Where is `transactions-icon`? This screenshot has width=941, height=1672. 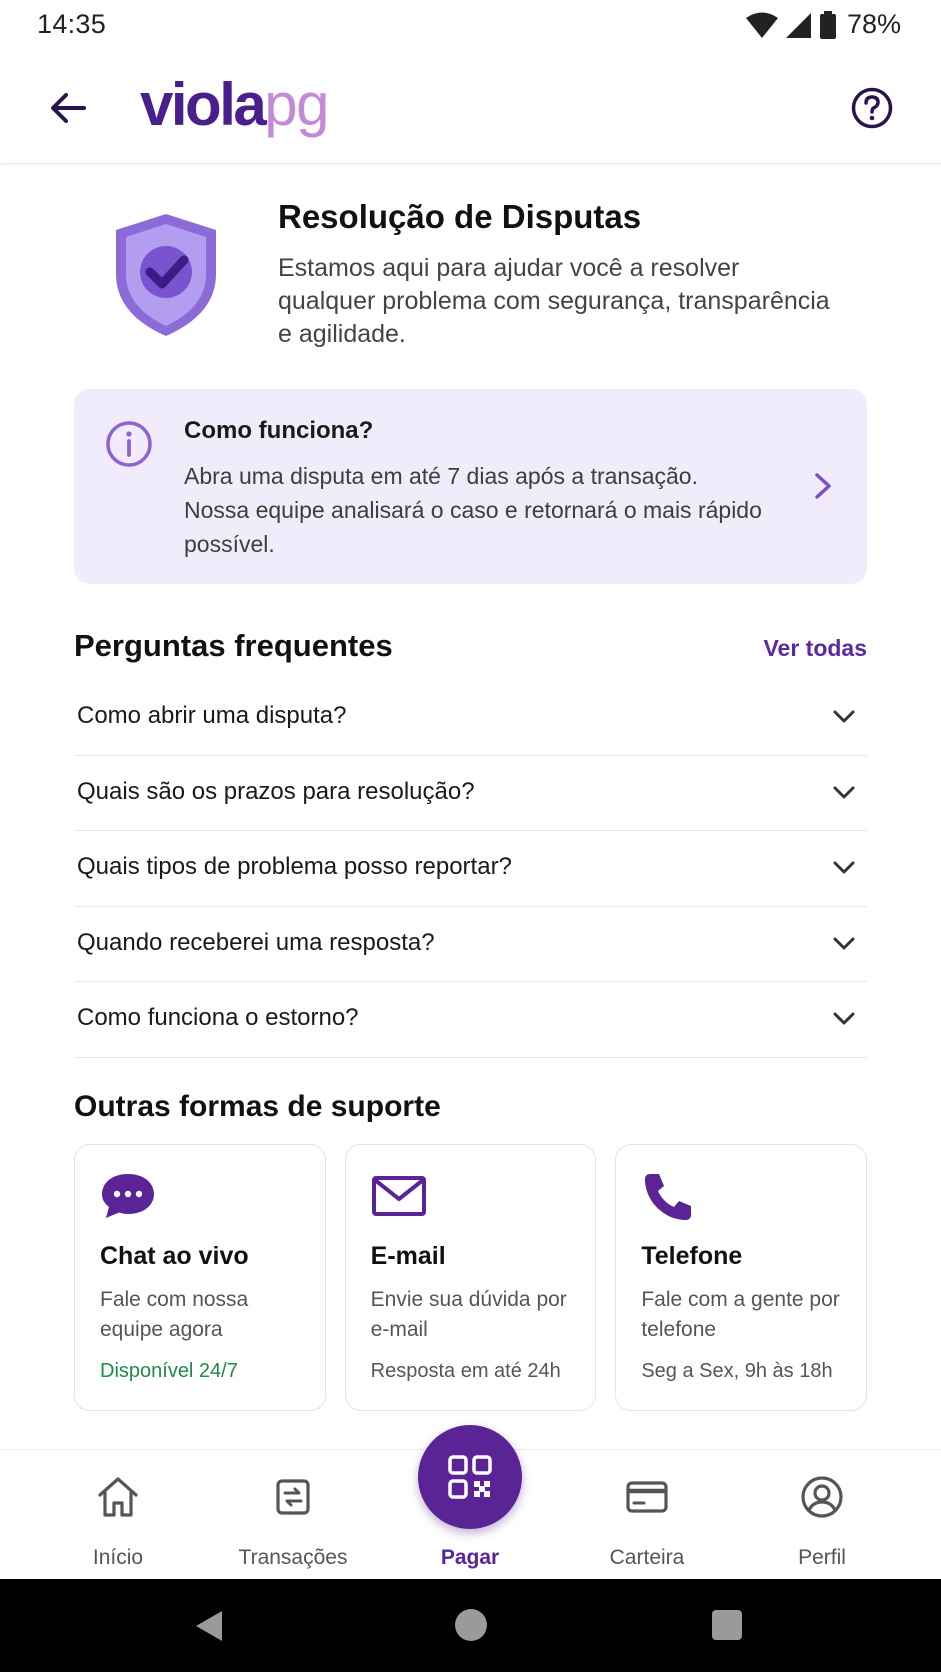 transactions-icon is located at coordinates (293, 1497).